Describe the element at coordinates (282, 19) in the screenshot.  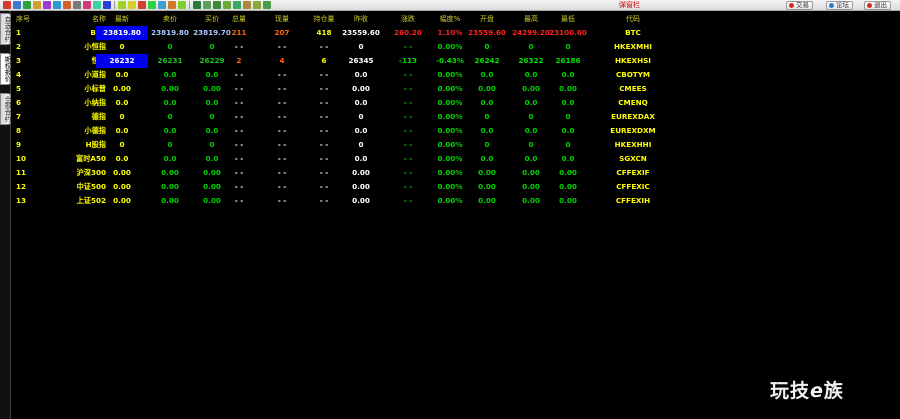
I see `header-current-volume: 现量` at that location.